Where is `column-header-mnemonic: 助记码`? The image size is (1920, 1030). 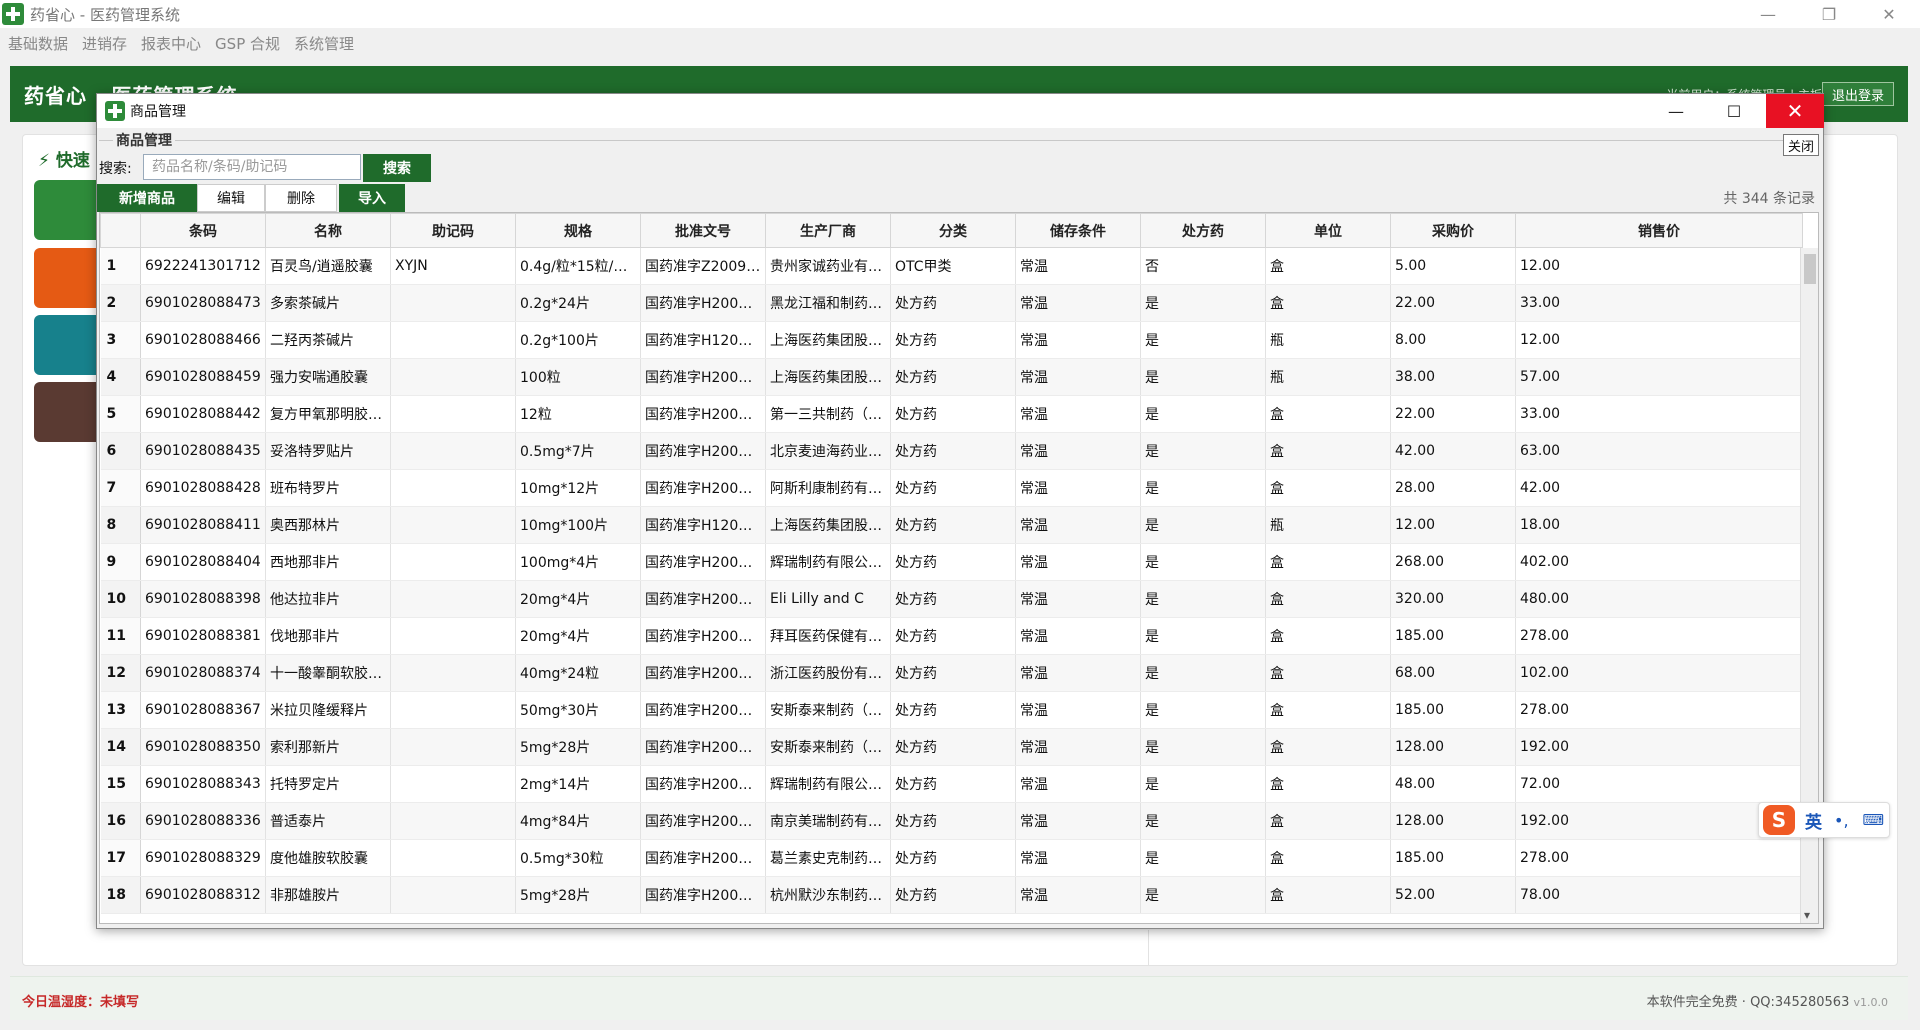 column-header-mnemonic: 助记码 is located at coordinates (453, 230).